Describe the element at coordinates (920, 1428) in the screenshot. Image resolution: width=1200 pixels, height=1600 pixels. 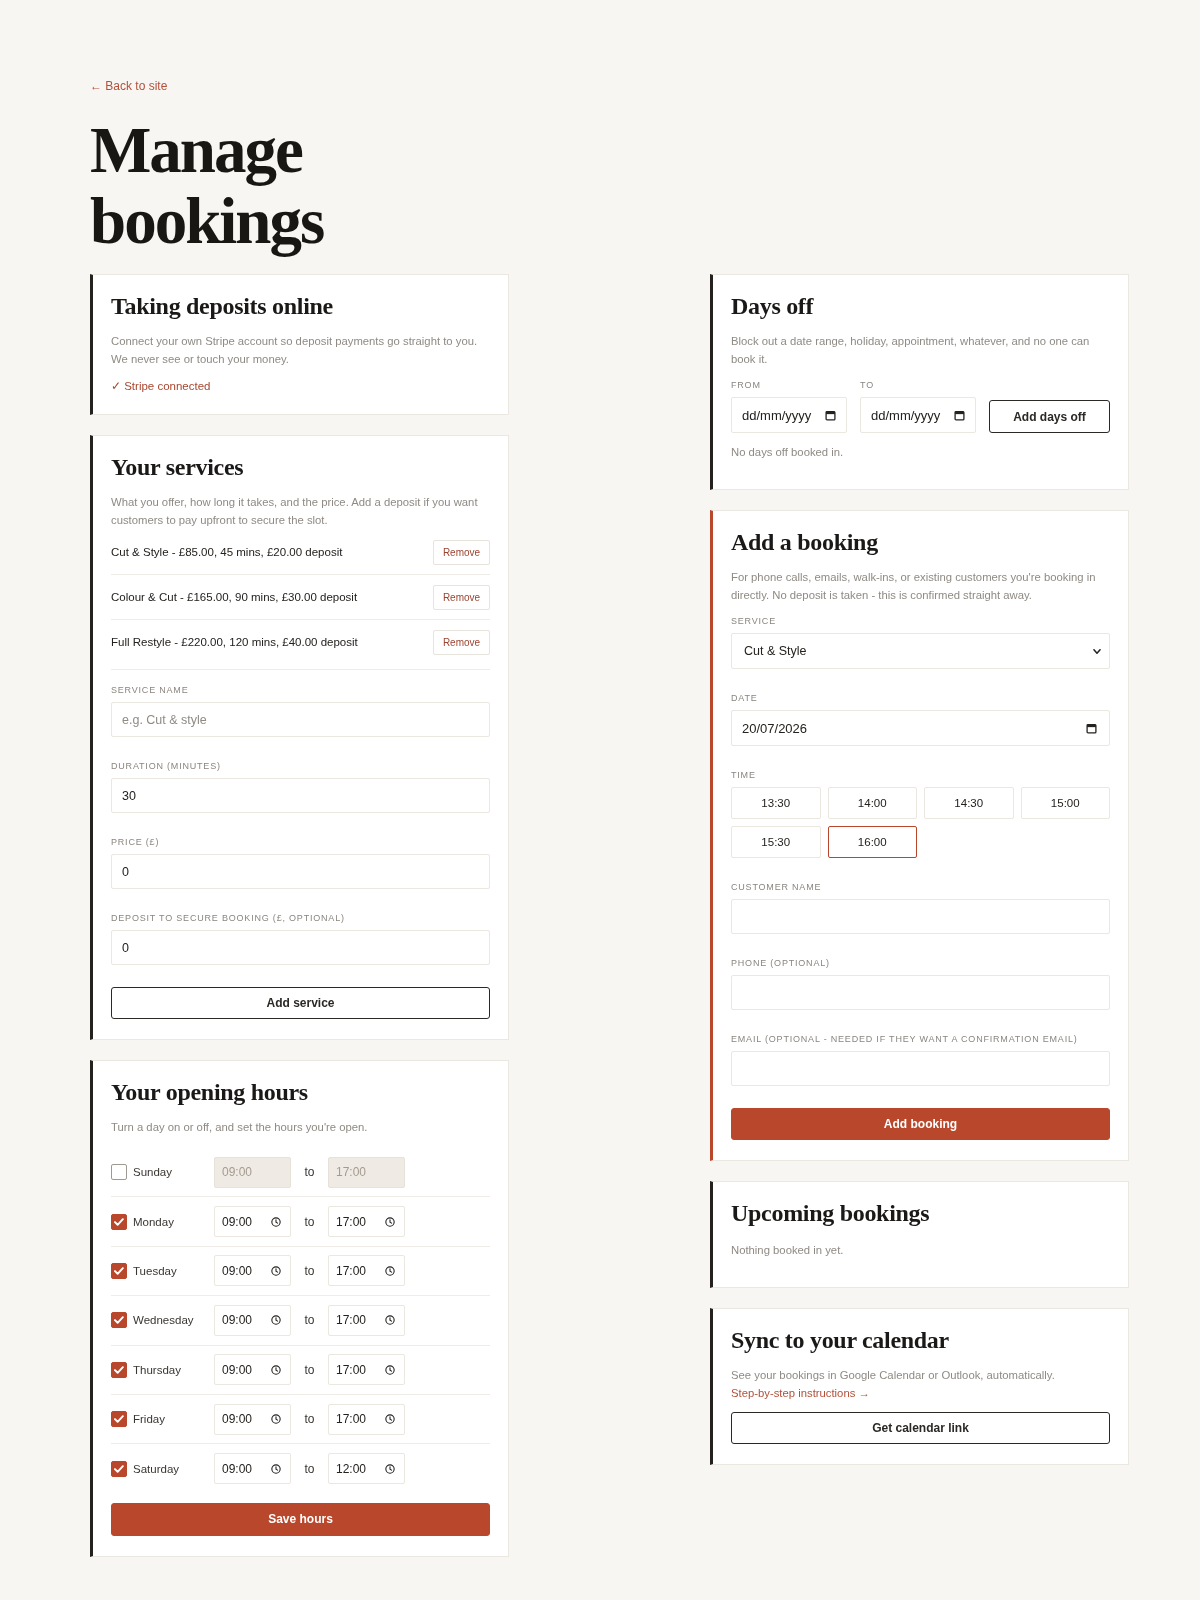
I see `get-calendar-link-button: Get calendar link` at that location.